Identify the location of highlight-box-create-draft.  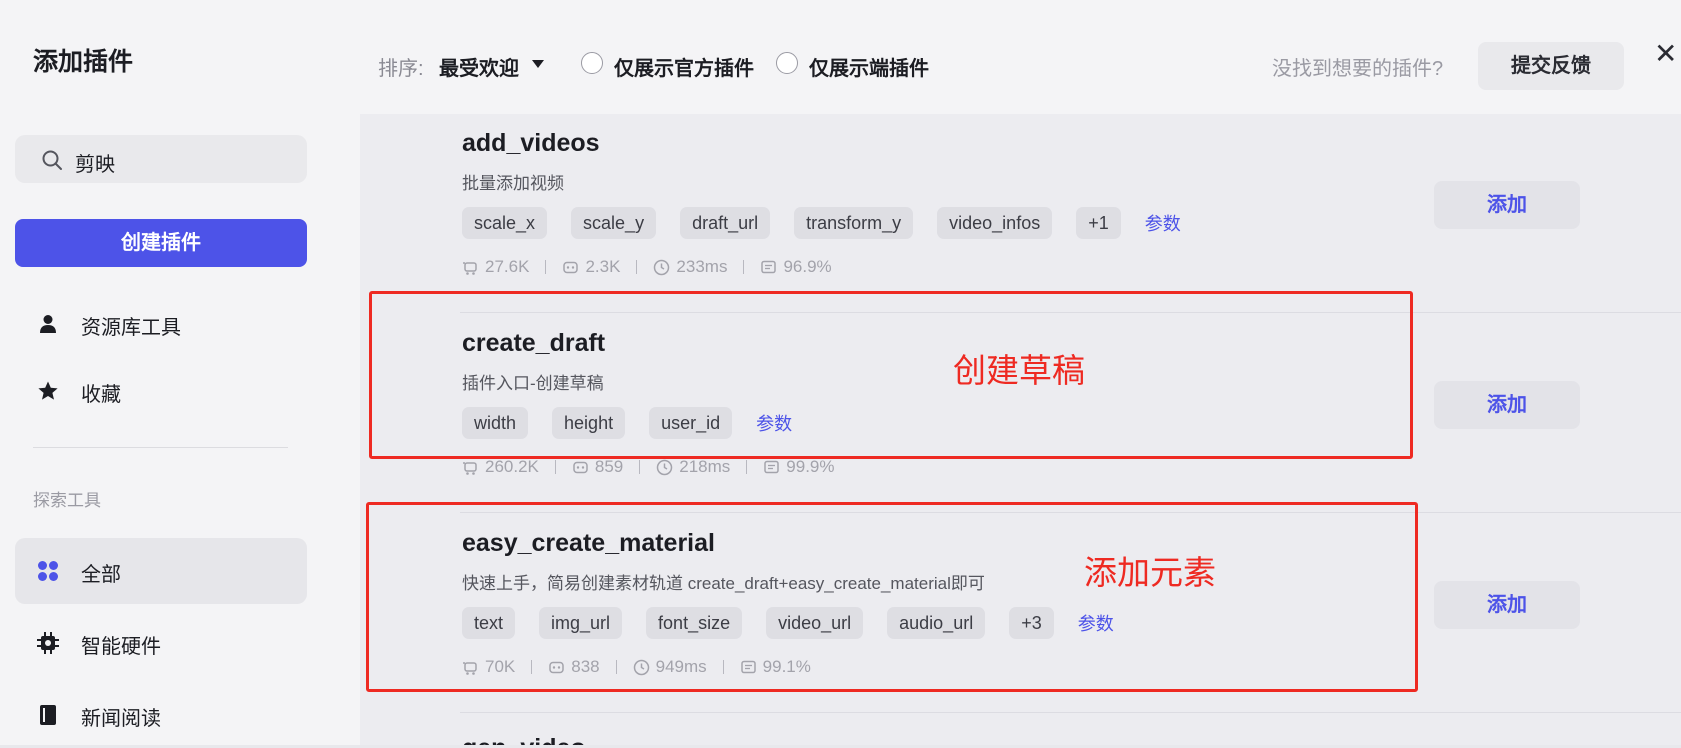
(891, 375).